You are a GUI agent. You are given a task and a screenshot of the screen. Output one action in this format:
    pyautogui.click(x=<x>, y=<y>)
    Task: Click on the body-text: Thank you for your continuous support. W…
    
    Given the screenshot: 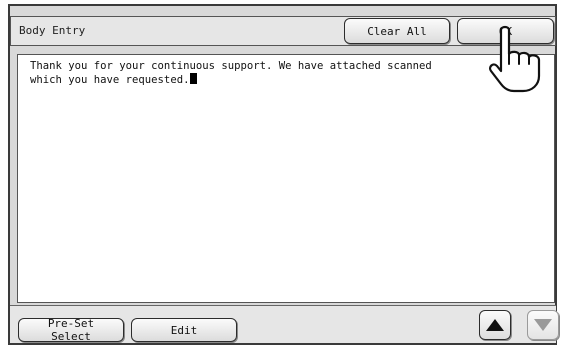 What is the action you would take?
    pyautogui.click(x=231, y=73)
    